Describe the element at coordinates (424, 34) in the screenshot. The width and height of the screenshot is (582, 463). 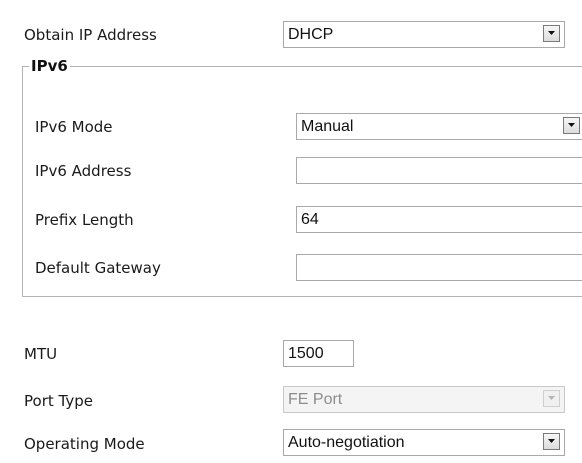
I see `obtain-ip-select: DHCP` at that location.